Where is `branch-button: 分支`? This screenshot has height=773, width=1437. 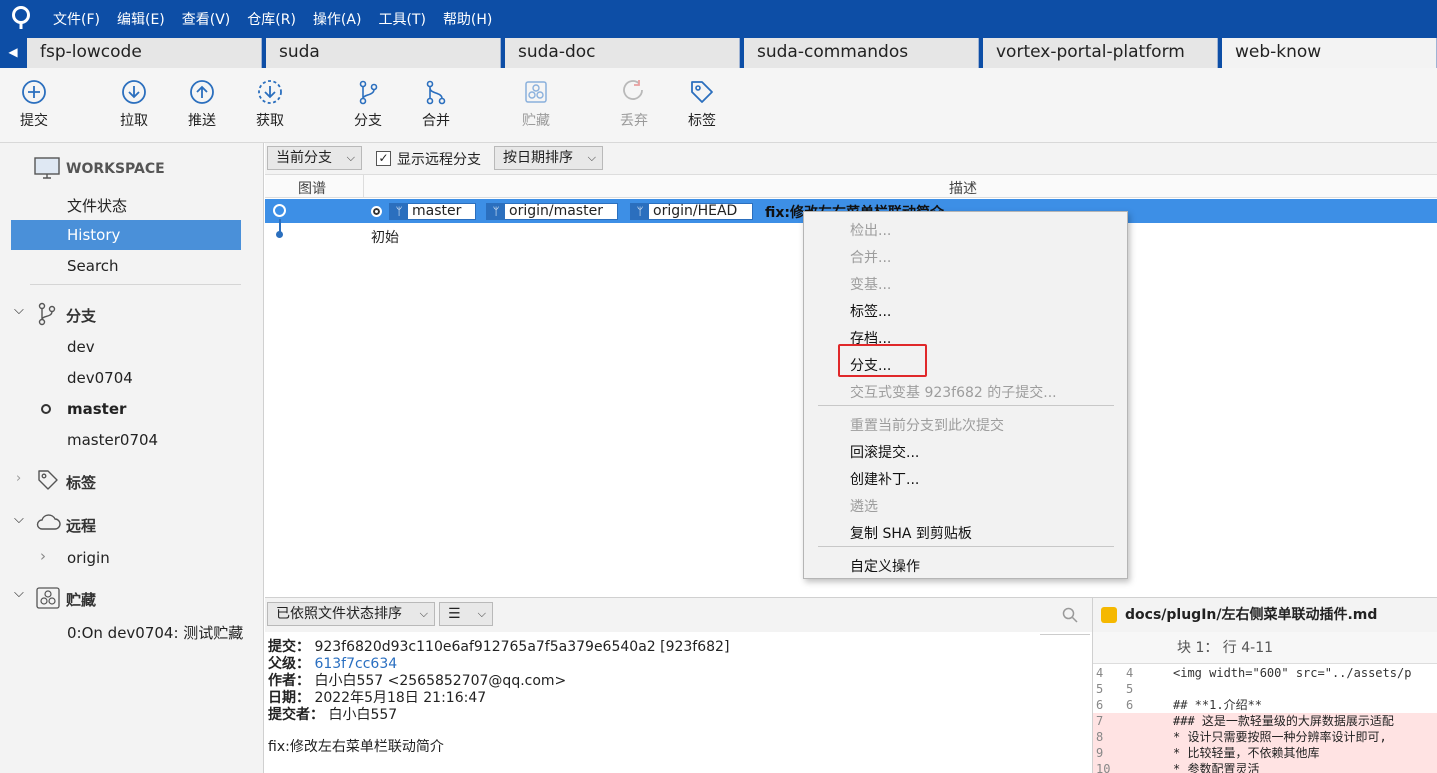
branch-button: 分支 is located at coordinates (368, 104).